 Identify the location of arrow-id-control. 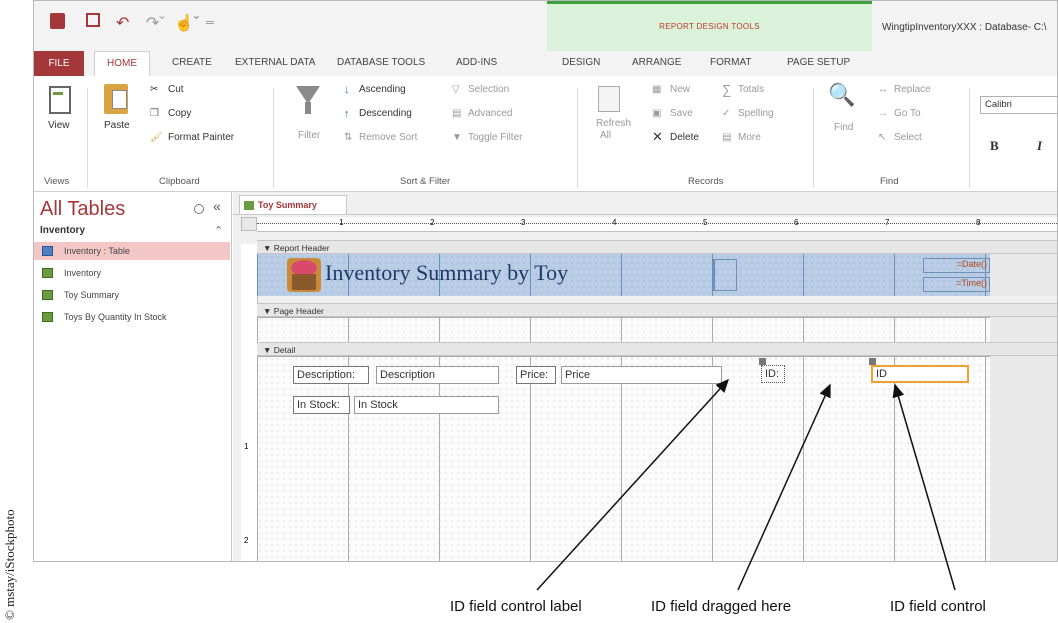
(924, 487).